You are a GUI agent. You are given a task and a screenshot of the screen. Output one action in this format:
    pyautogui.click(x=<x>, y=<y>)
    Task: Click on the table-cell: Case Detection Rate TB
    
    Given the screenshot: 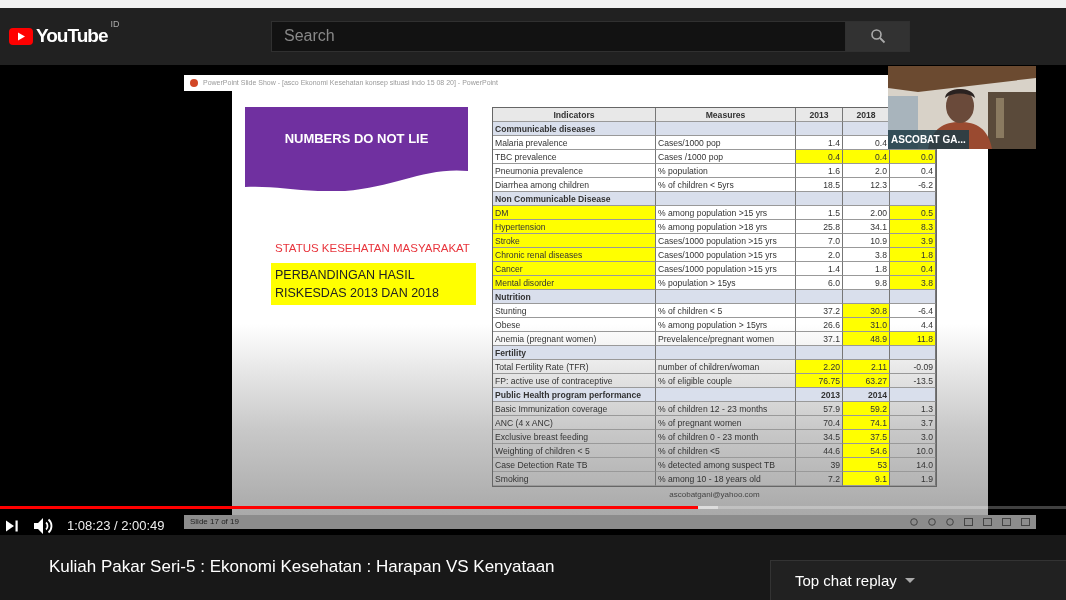 What is the action you would take?
    pyautogui.click(x=574, y=464)
    